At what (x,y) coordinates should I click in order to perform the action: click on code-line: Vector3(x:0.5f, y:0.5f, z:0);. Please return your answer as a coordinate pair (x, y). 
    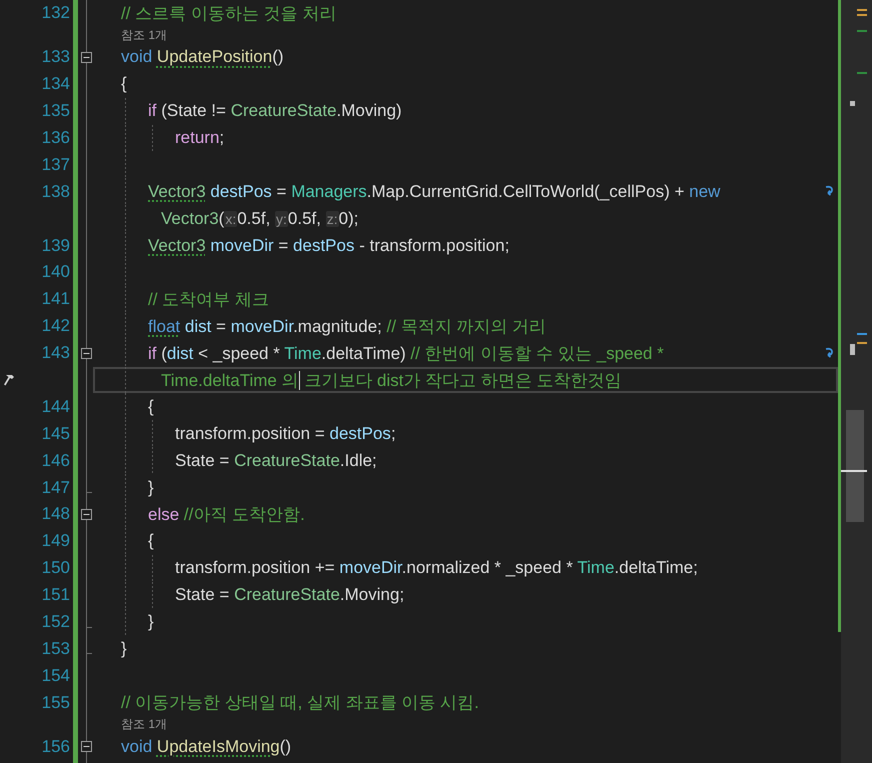
    Looking at the image, I should click on (260, 218).